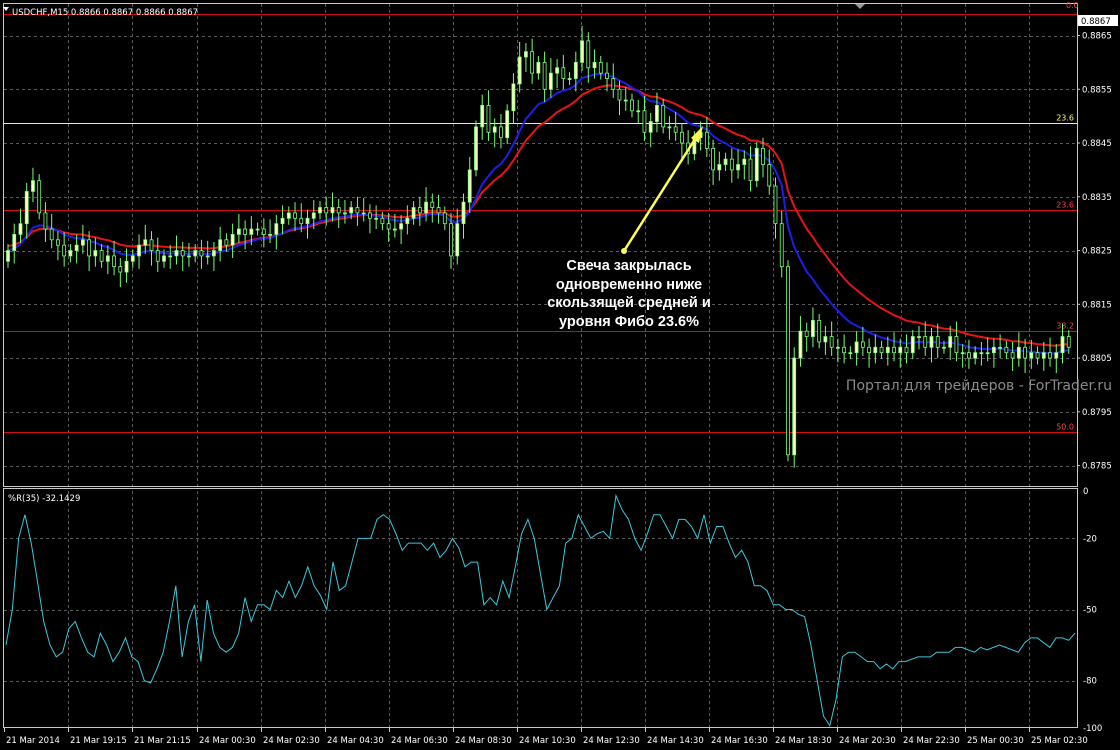 The image size is (1120, 750). What do you see at coordinates (105, 13) in the screenshot?
I see `symbol-info: USDCHF,M15 0.8866 0.8867 0.8866 0.8867` at bounding box center [105, 13].